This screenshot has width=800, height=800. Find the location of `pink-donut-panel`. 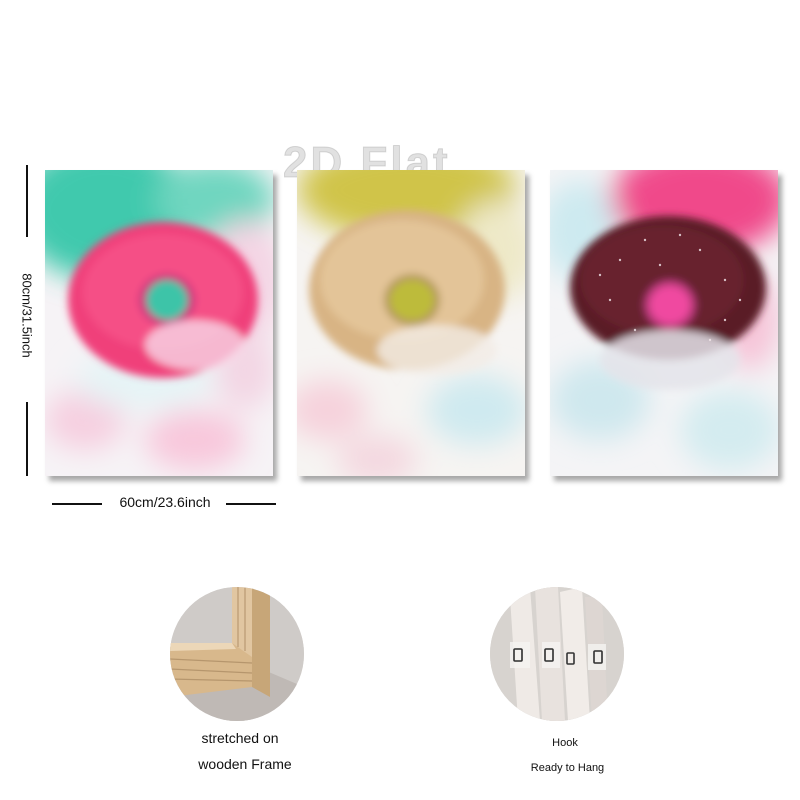

pink-donut-panel is located at coordinates (159, 323).